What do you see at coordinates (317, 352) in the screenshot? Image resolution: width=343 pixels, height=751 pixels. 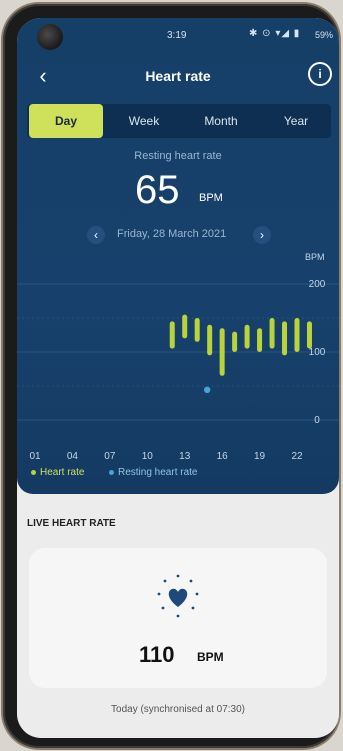 I see `y-tick-label: 100` at bounding box center [317, 352].